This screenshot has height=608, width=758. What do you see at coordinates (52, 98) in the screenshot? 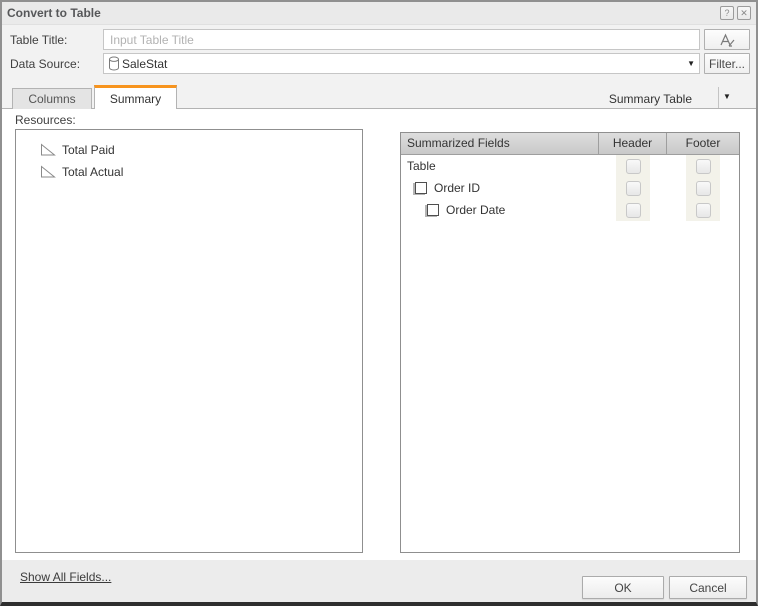
I see `tab-columns: Columns` at bounding box center [52, 98].